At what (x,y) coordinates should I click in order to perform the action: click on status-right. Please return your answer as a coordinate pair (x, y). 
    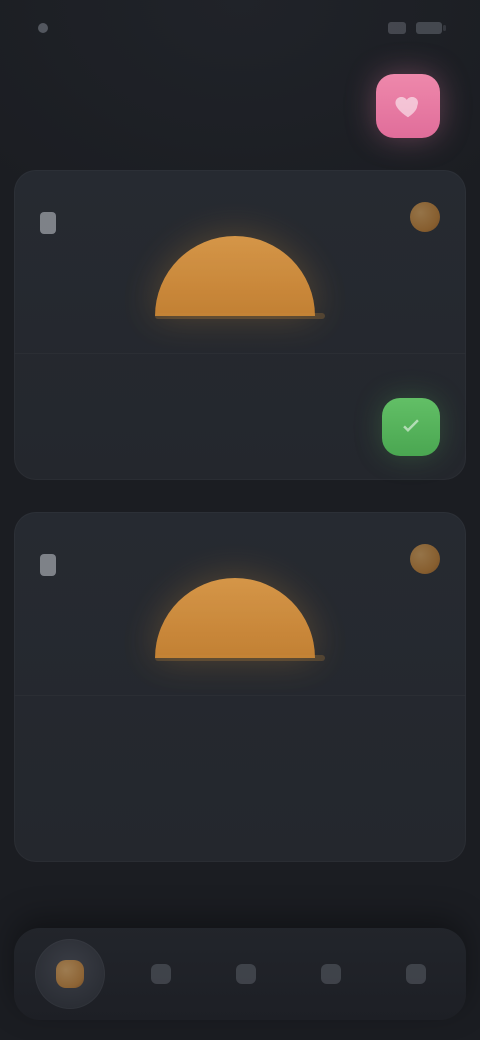
    Looking at the image, I should click on (417, 28).